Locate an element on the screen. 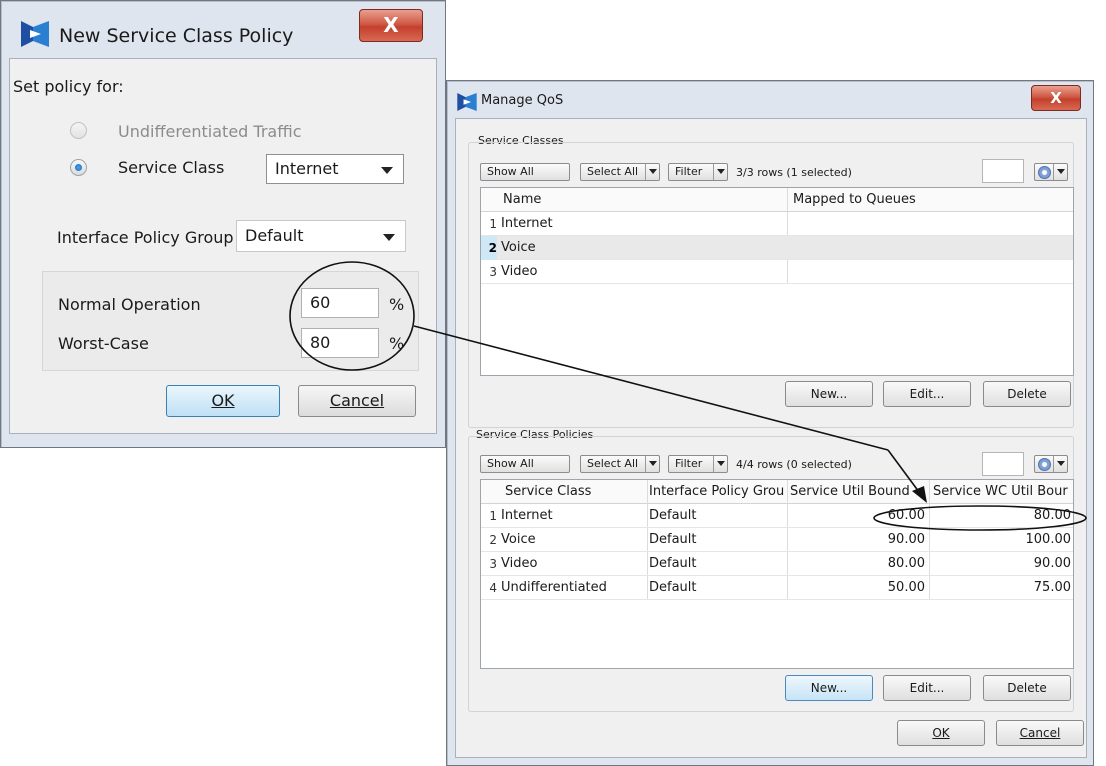 This screenshot has width=1106, height=766. arrowhead-icon is located at coordinates (919, 494).